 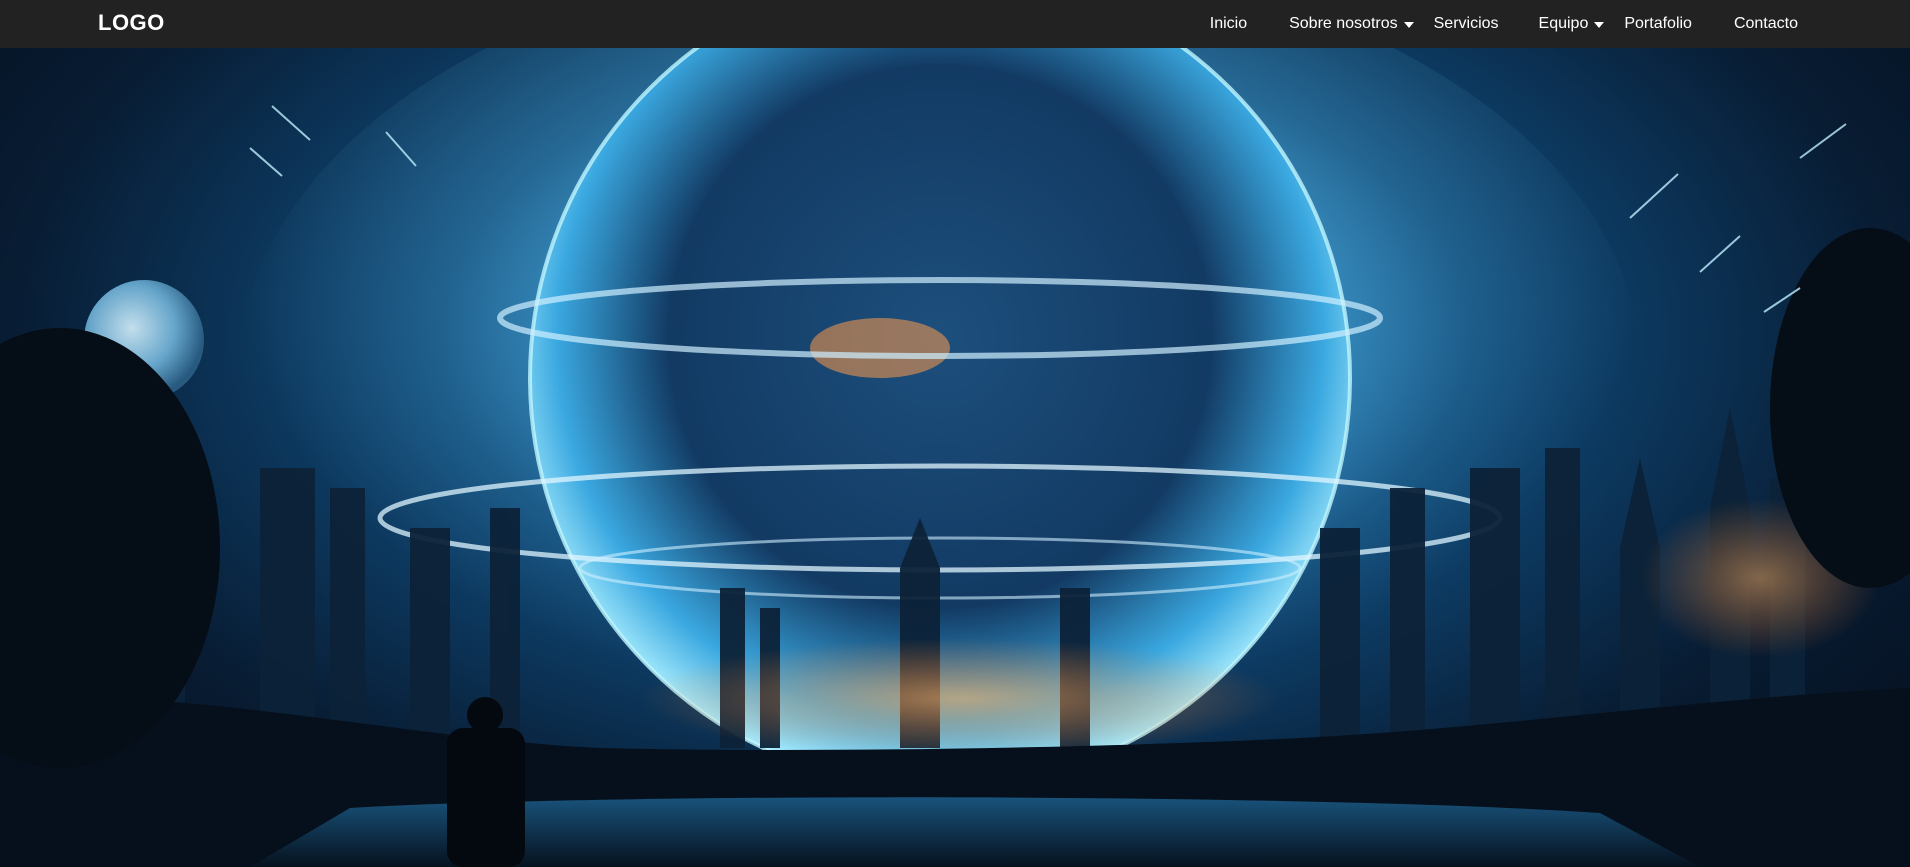 I want to click on nav-item-label: Contacto, so click(x=1765, y=23).